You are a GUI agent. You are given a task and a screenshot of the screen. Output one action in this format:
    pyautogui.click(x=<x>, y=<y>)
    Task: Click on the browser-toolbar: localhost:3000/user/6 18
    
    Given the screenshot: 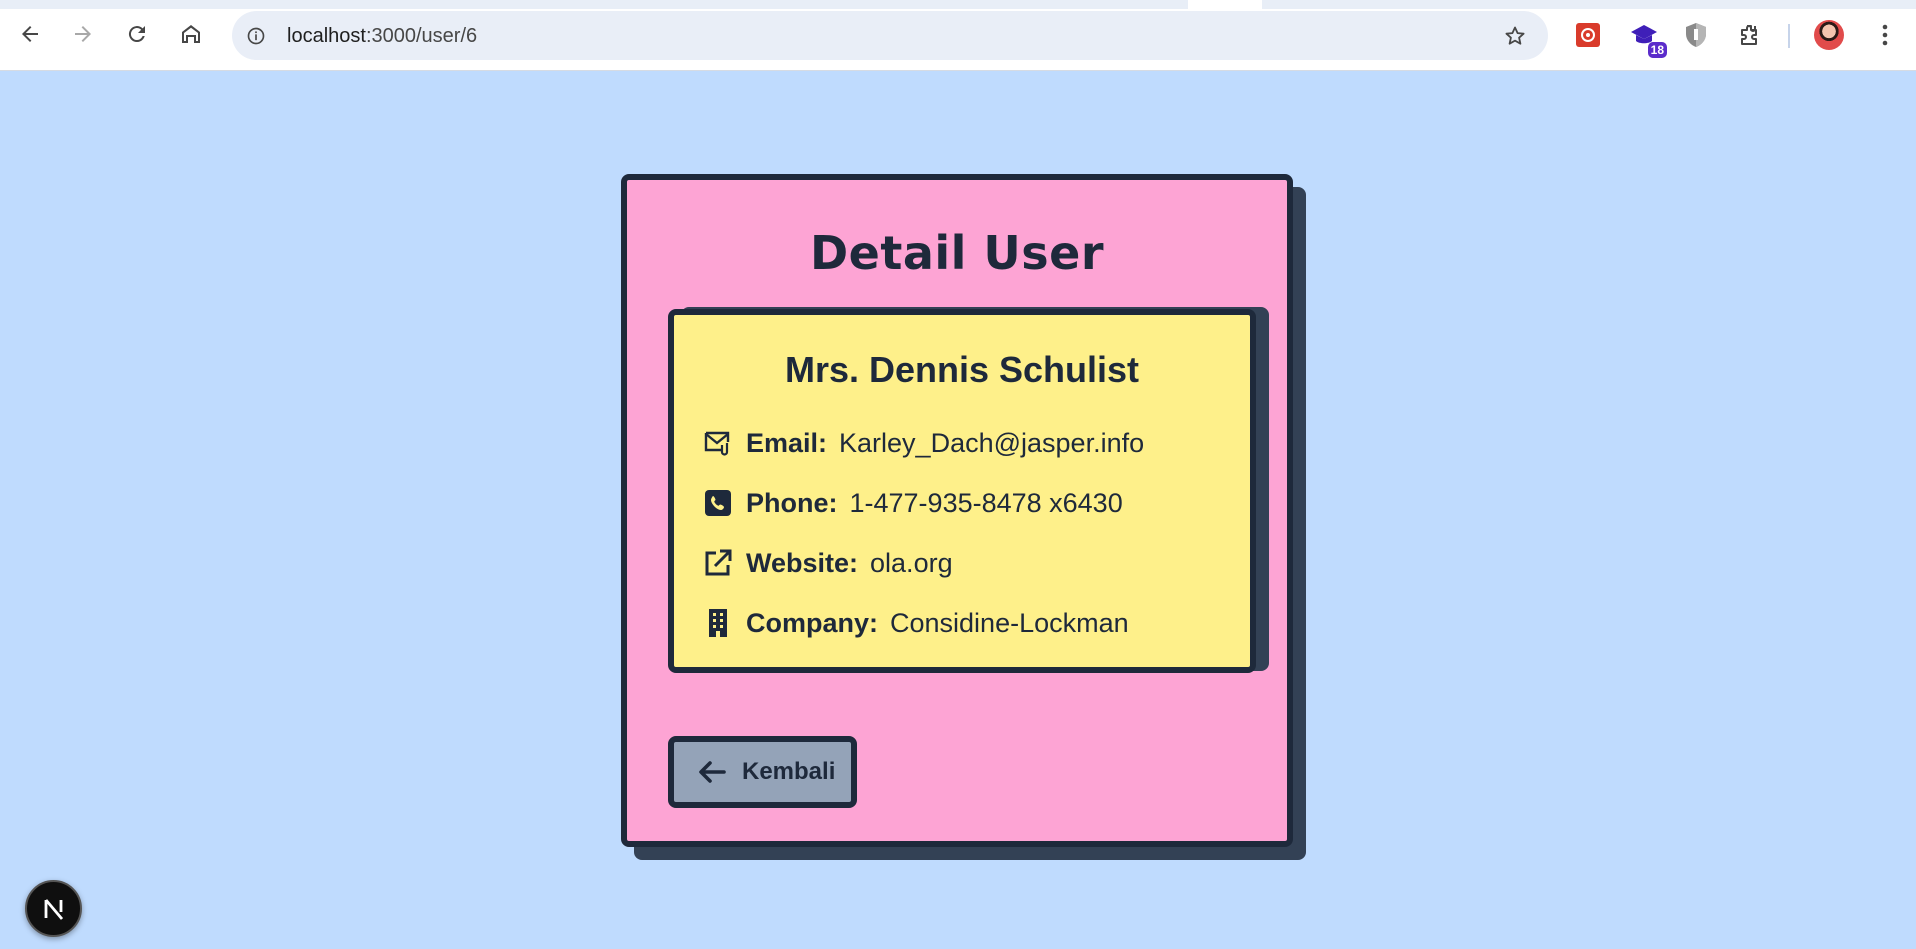 What is the action you would take?
    pyautogui.click(x=958, y=35)
    